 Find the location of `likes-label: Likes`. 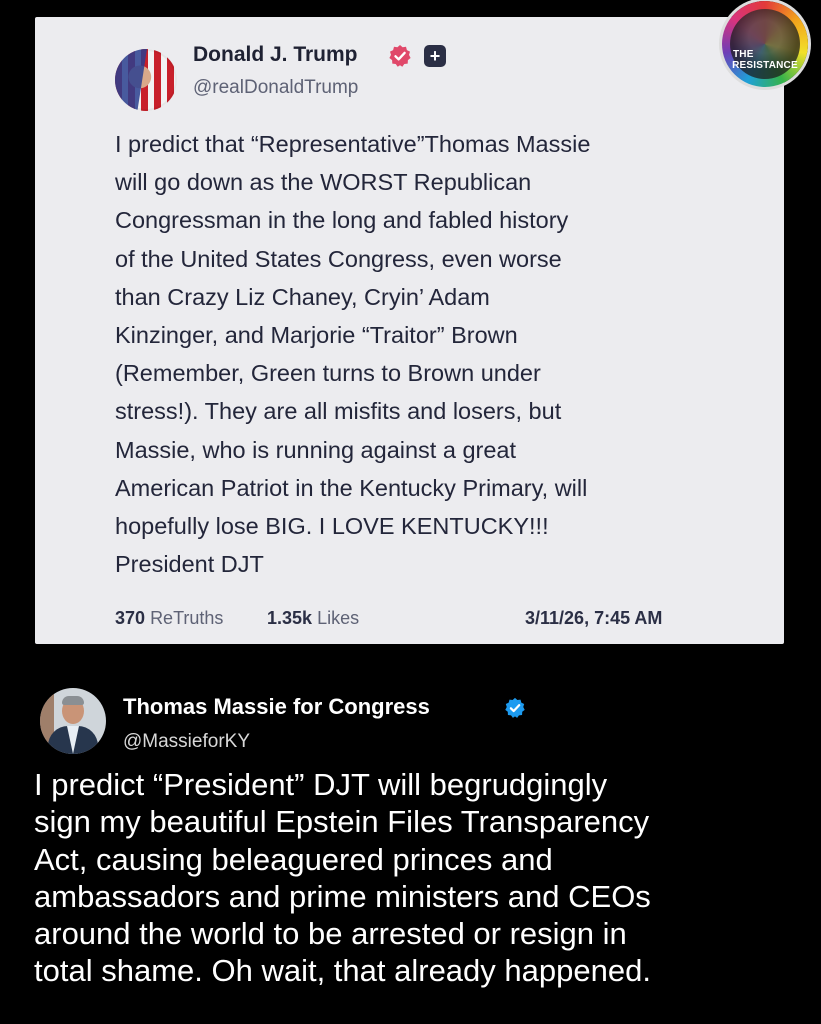

likes-label: Likes is located at coordinates (338, 618).